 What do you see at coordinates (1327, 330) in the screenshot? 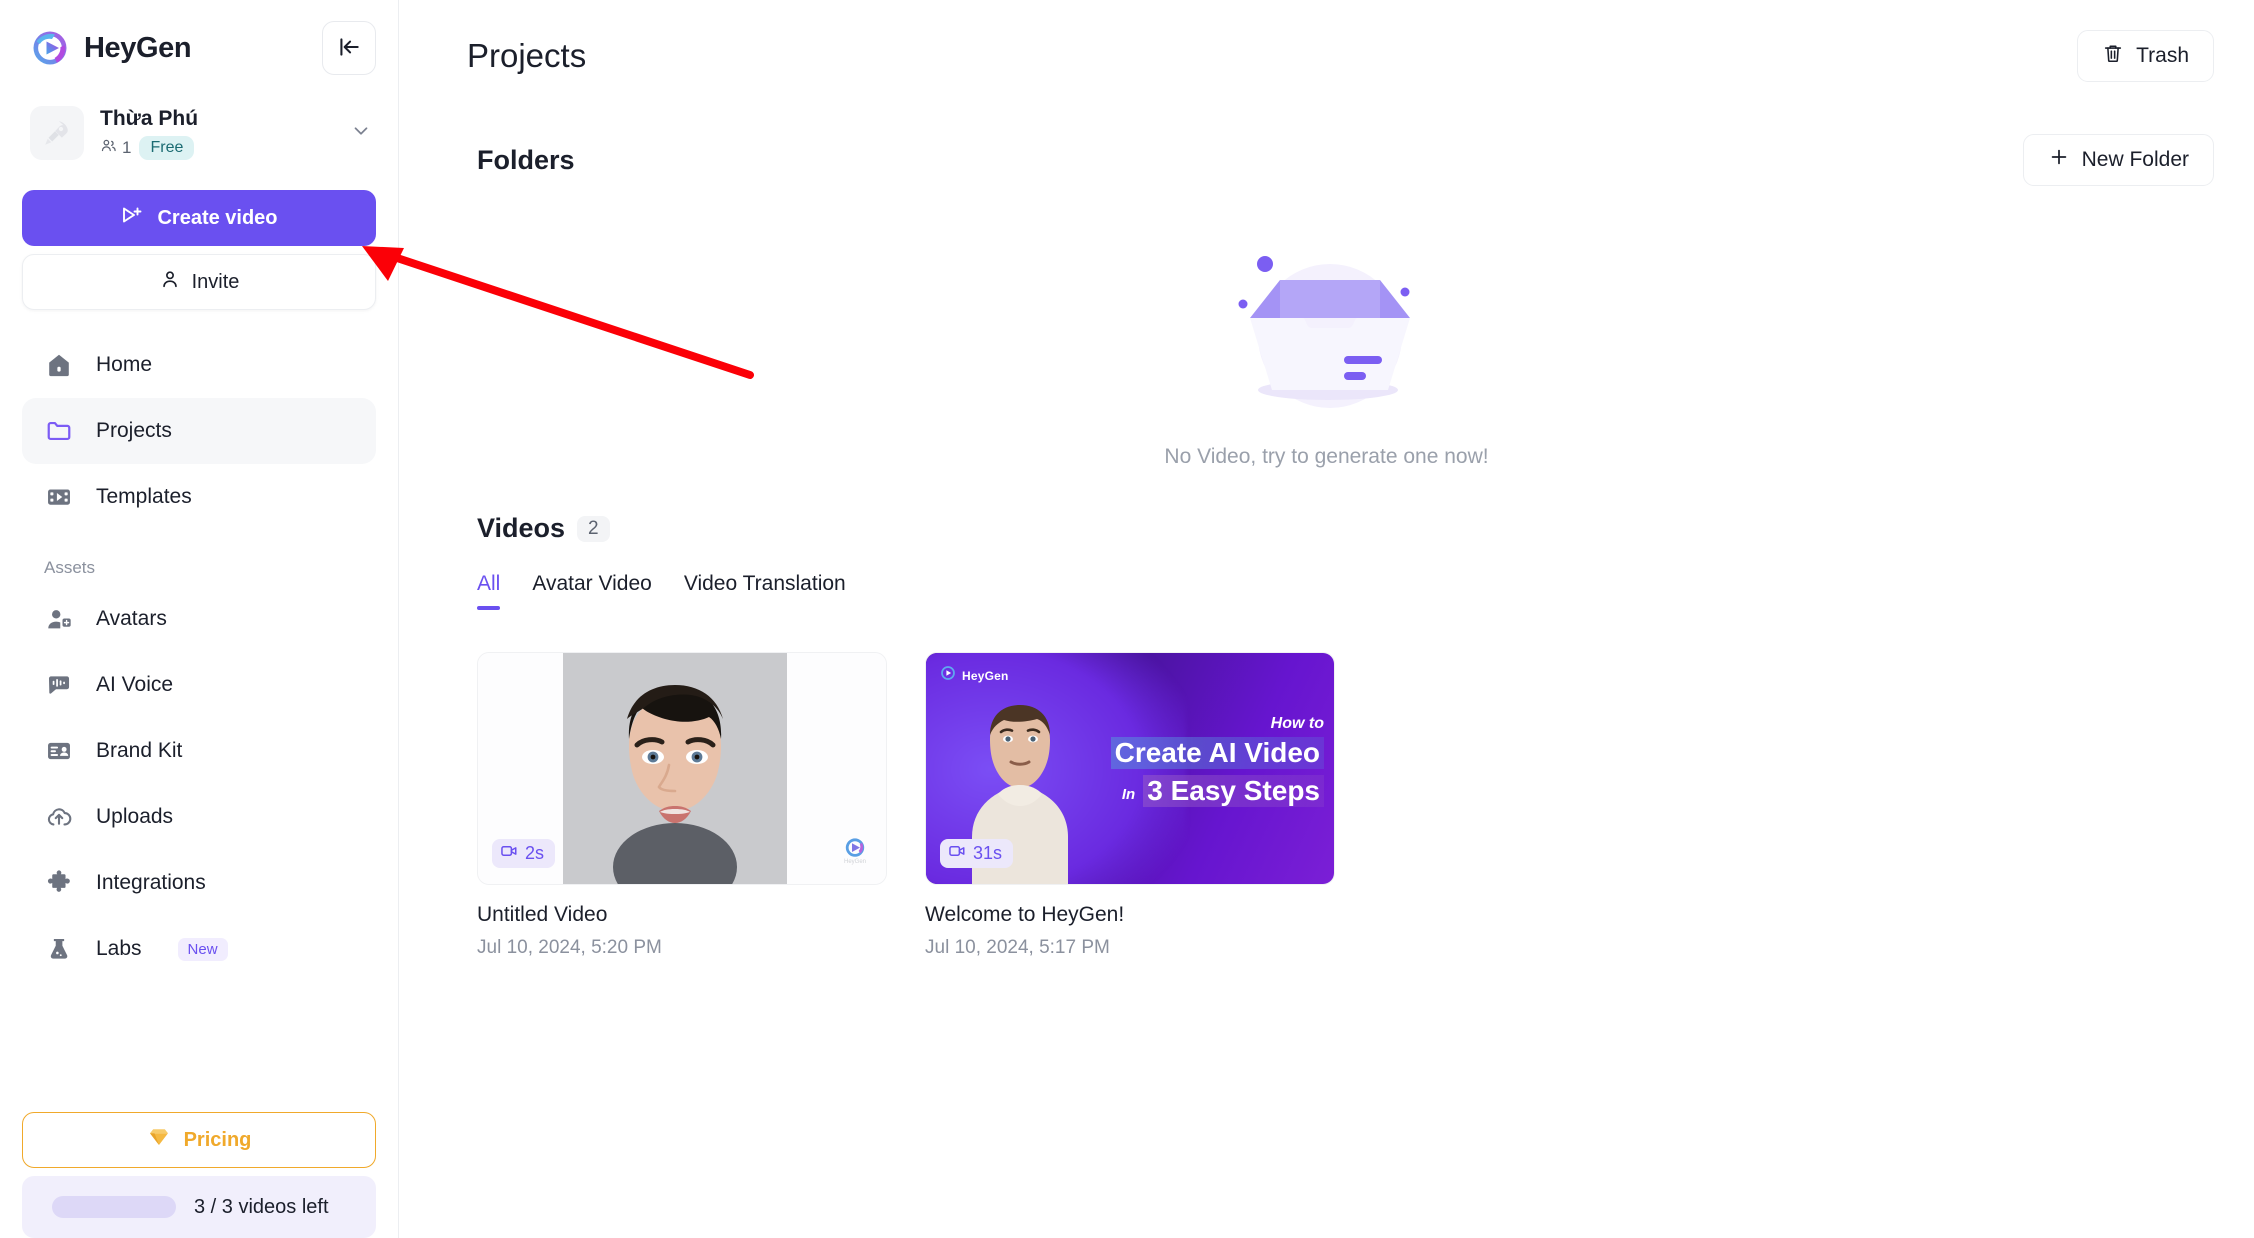
I see `empty-tray-illustration` at bounding box center [1327, 330].